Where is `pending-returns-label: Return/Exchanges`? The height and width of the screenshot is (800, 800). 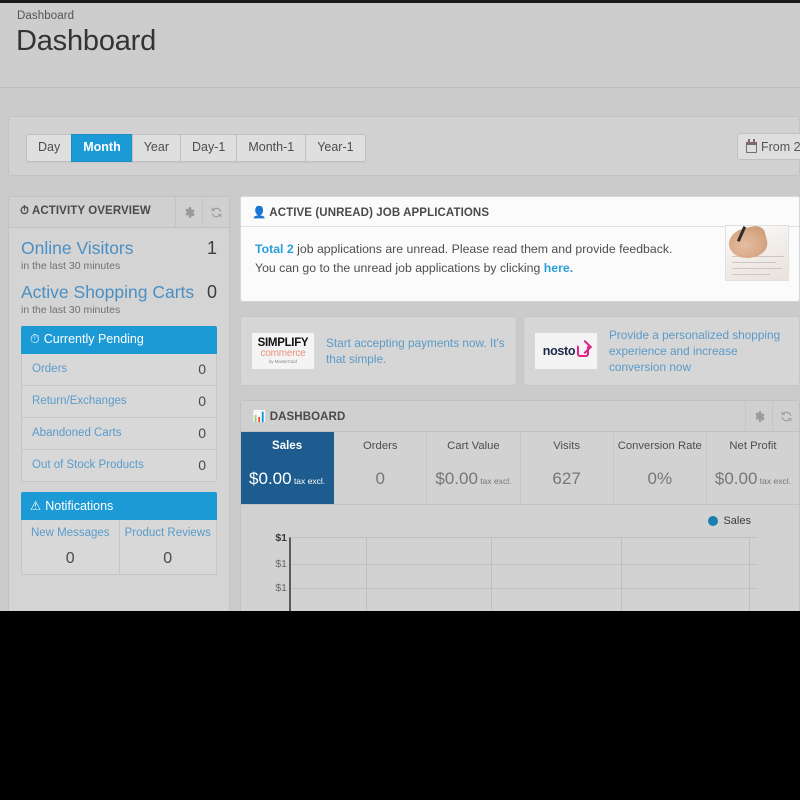
pending-returns-label: Return/Exchanges is located at coordinates (79, 401).